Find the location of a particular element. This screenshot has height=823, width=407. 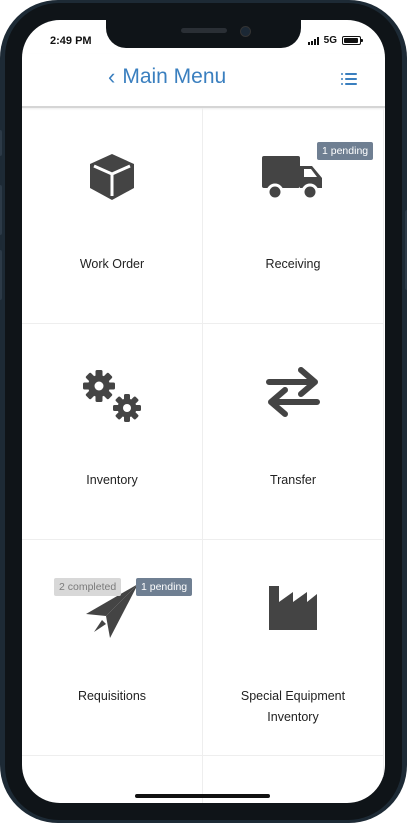

notch is located at coordinates (203, 34).